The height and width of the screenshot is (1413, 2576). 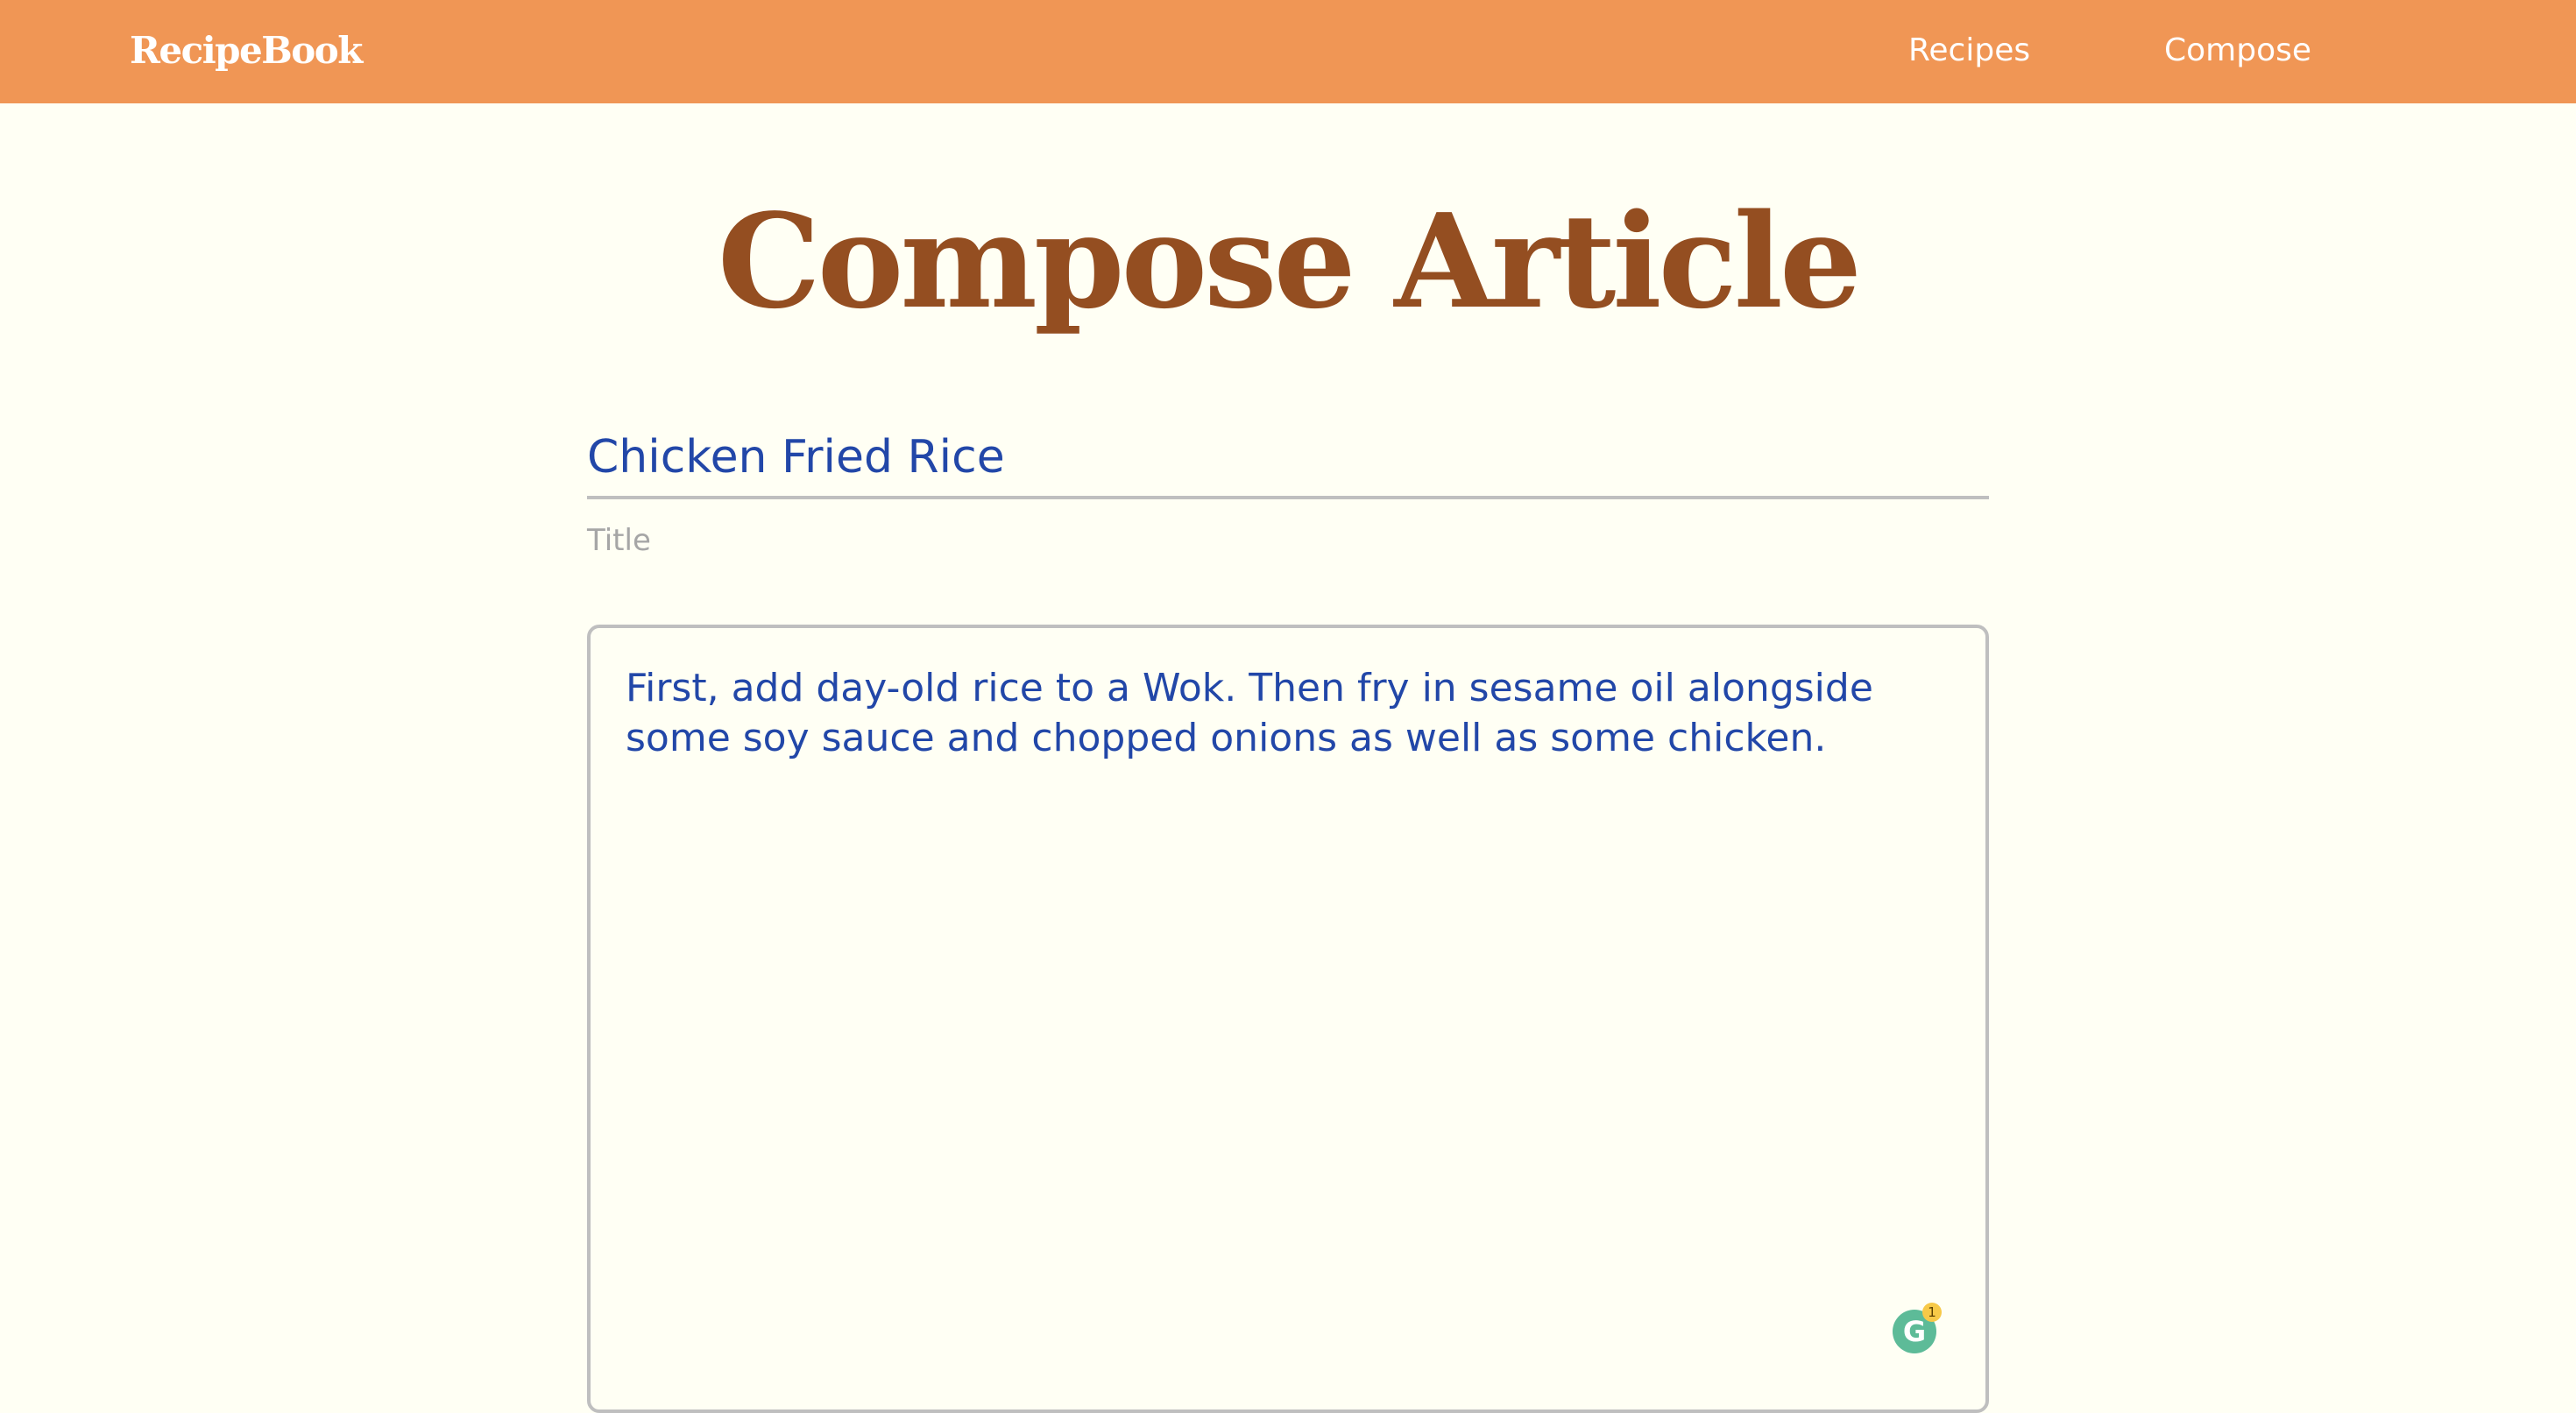 What do you see at coordinates (1288, 459) in the screenshot?
I see `title-input` at bounding box center [1288, 459].